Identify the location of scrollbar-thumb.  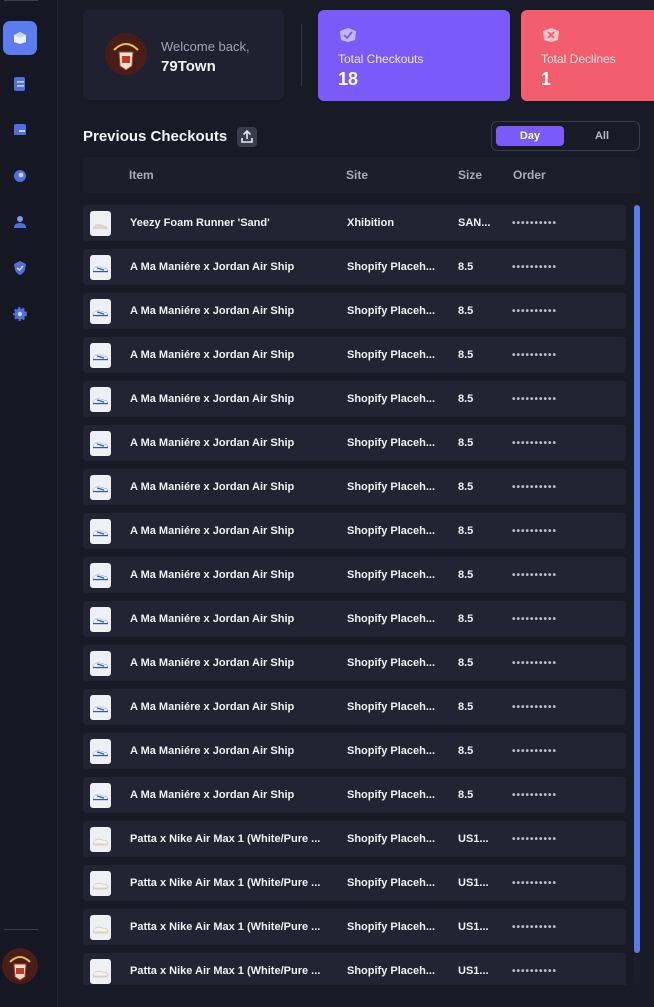
(637, 579).